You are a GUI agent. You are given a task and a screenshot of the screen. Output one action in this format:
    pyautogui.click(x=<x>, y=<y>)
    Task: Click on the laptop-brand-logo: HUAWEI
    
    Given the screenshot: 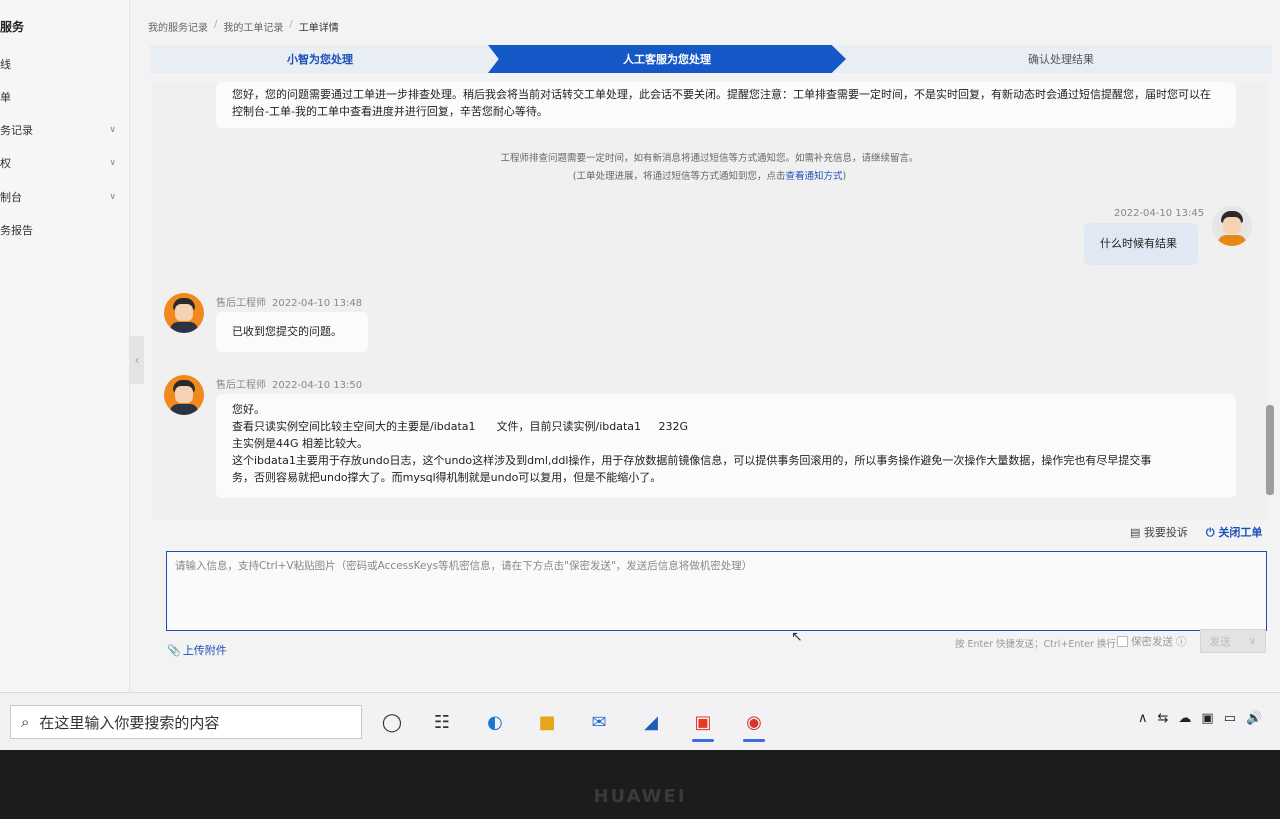 What is the action you would take?
    pyautogui.click(x=640, y=796)
    